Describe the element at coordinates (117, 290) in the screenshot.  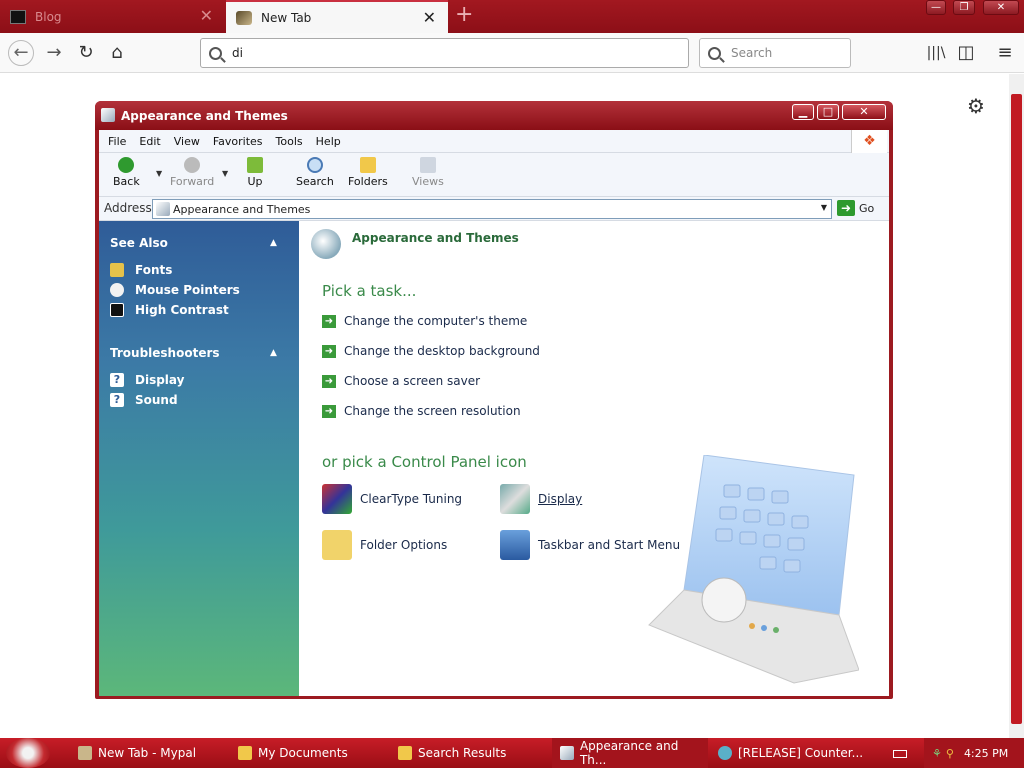
I see `mouse-icon` at that location.